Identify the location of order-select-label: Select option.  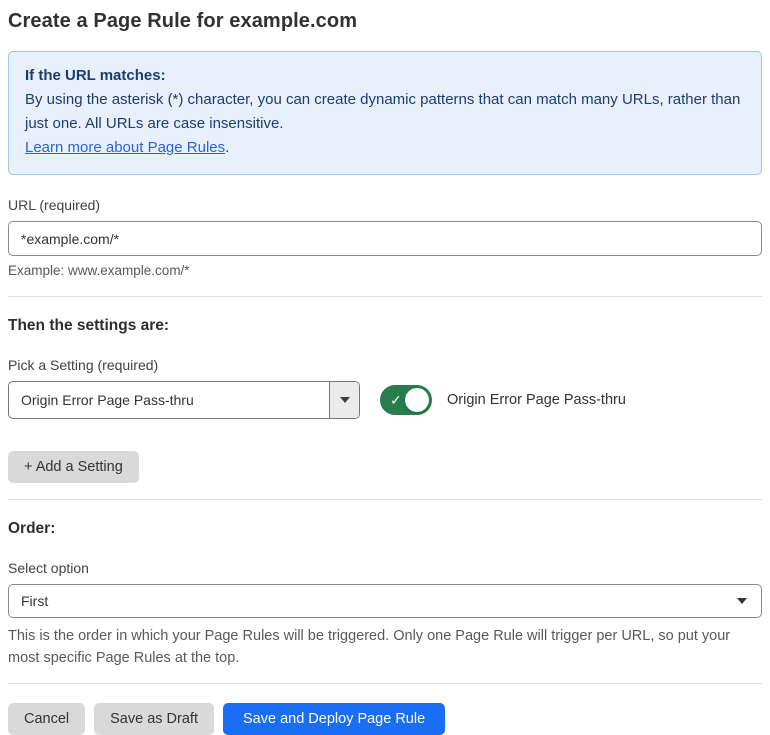
(48, 568).